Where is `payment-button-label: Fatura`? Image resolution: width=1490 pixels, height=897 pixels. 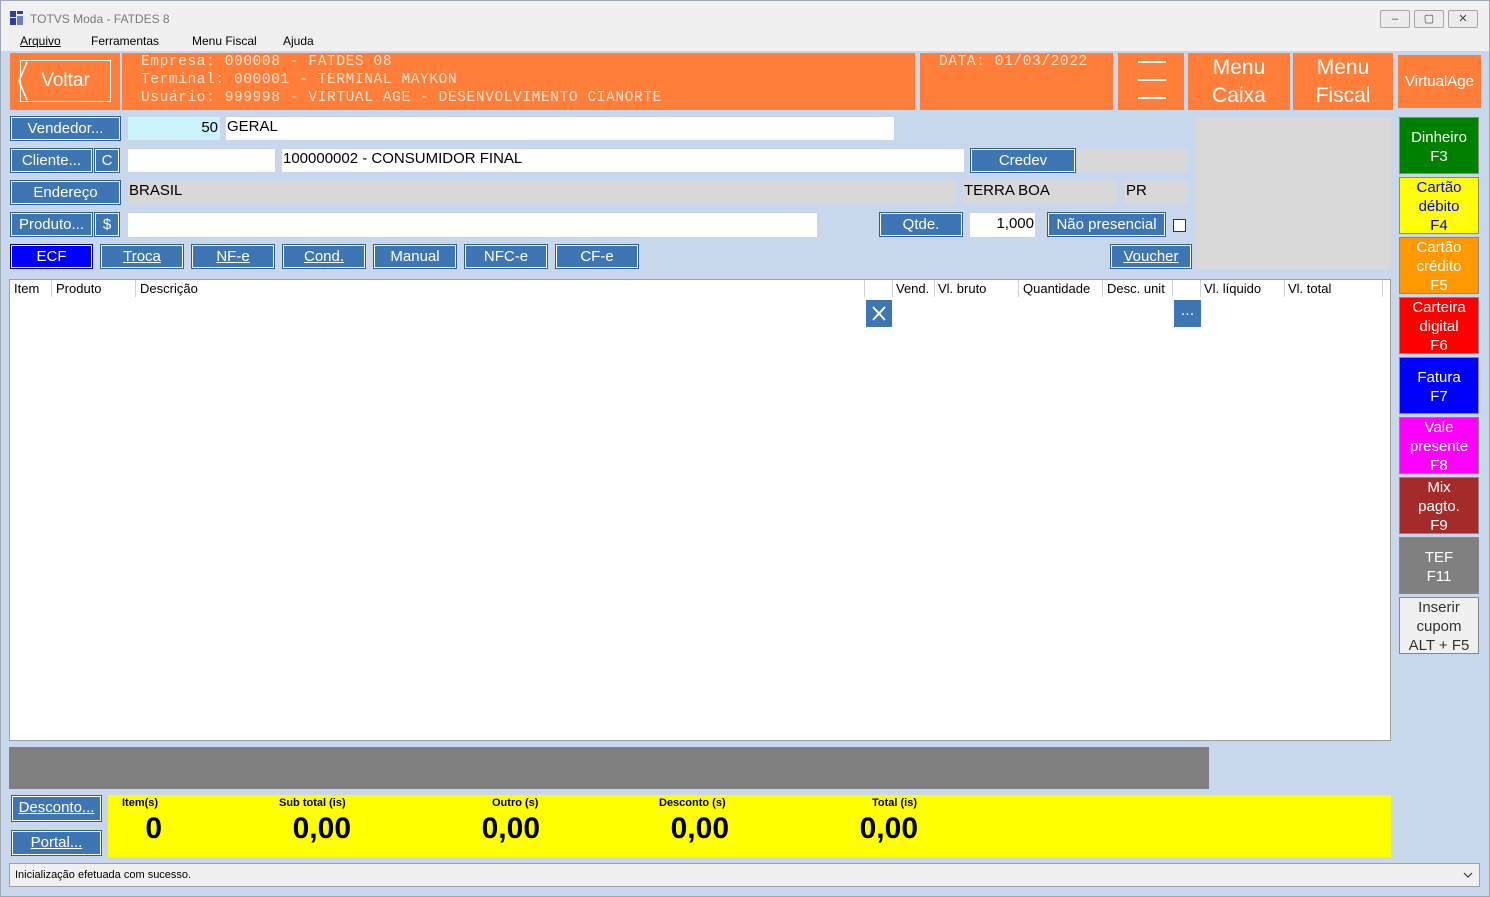 payment-button-label: Fatura is located at coordinates (1439, 377).